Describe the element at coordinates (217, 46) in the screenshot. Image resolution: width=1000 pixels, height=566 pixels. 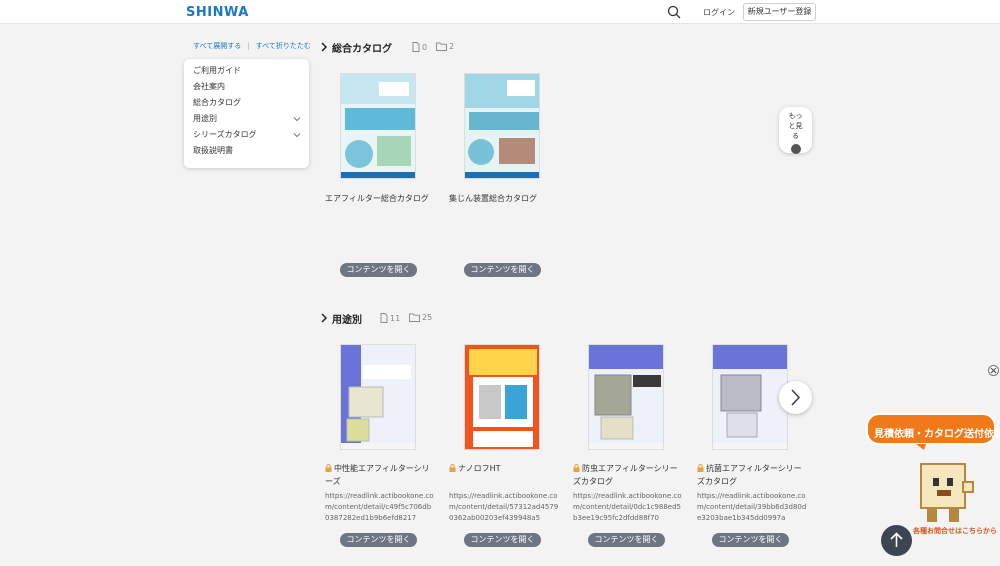
I see `expand-all-link: すべて展開する` at that location.